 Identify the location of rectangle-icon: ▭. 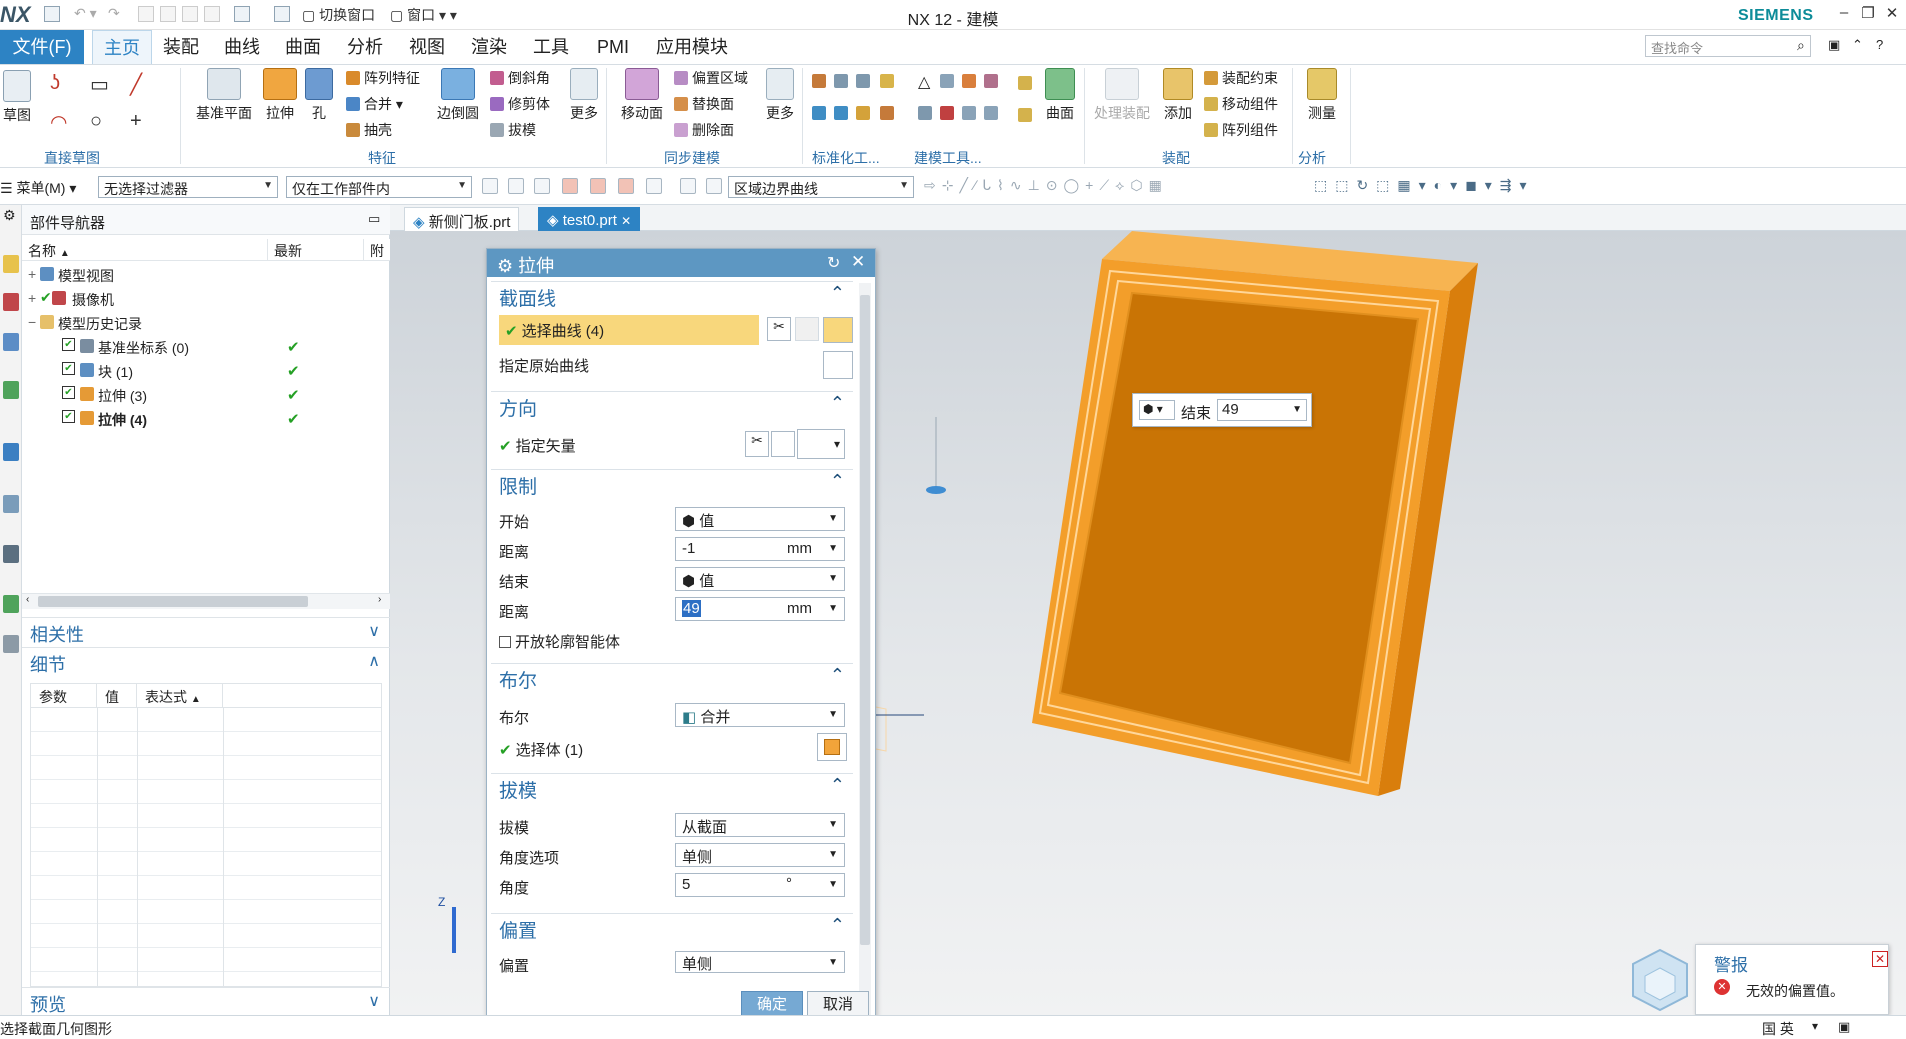
(99, 84).